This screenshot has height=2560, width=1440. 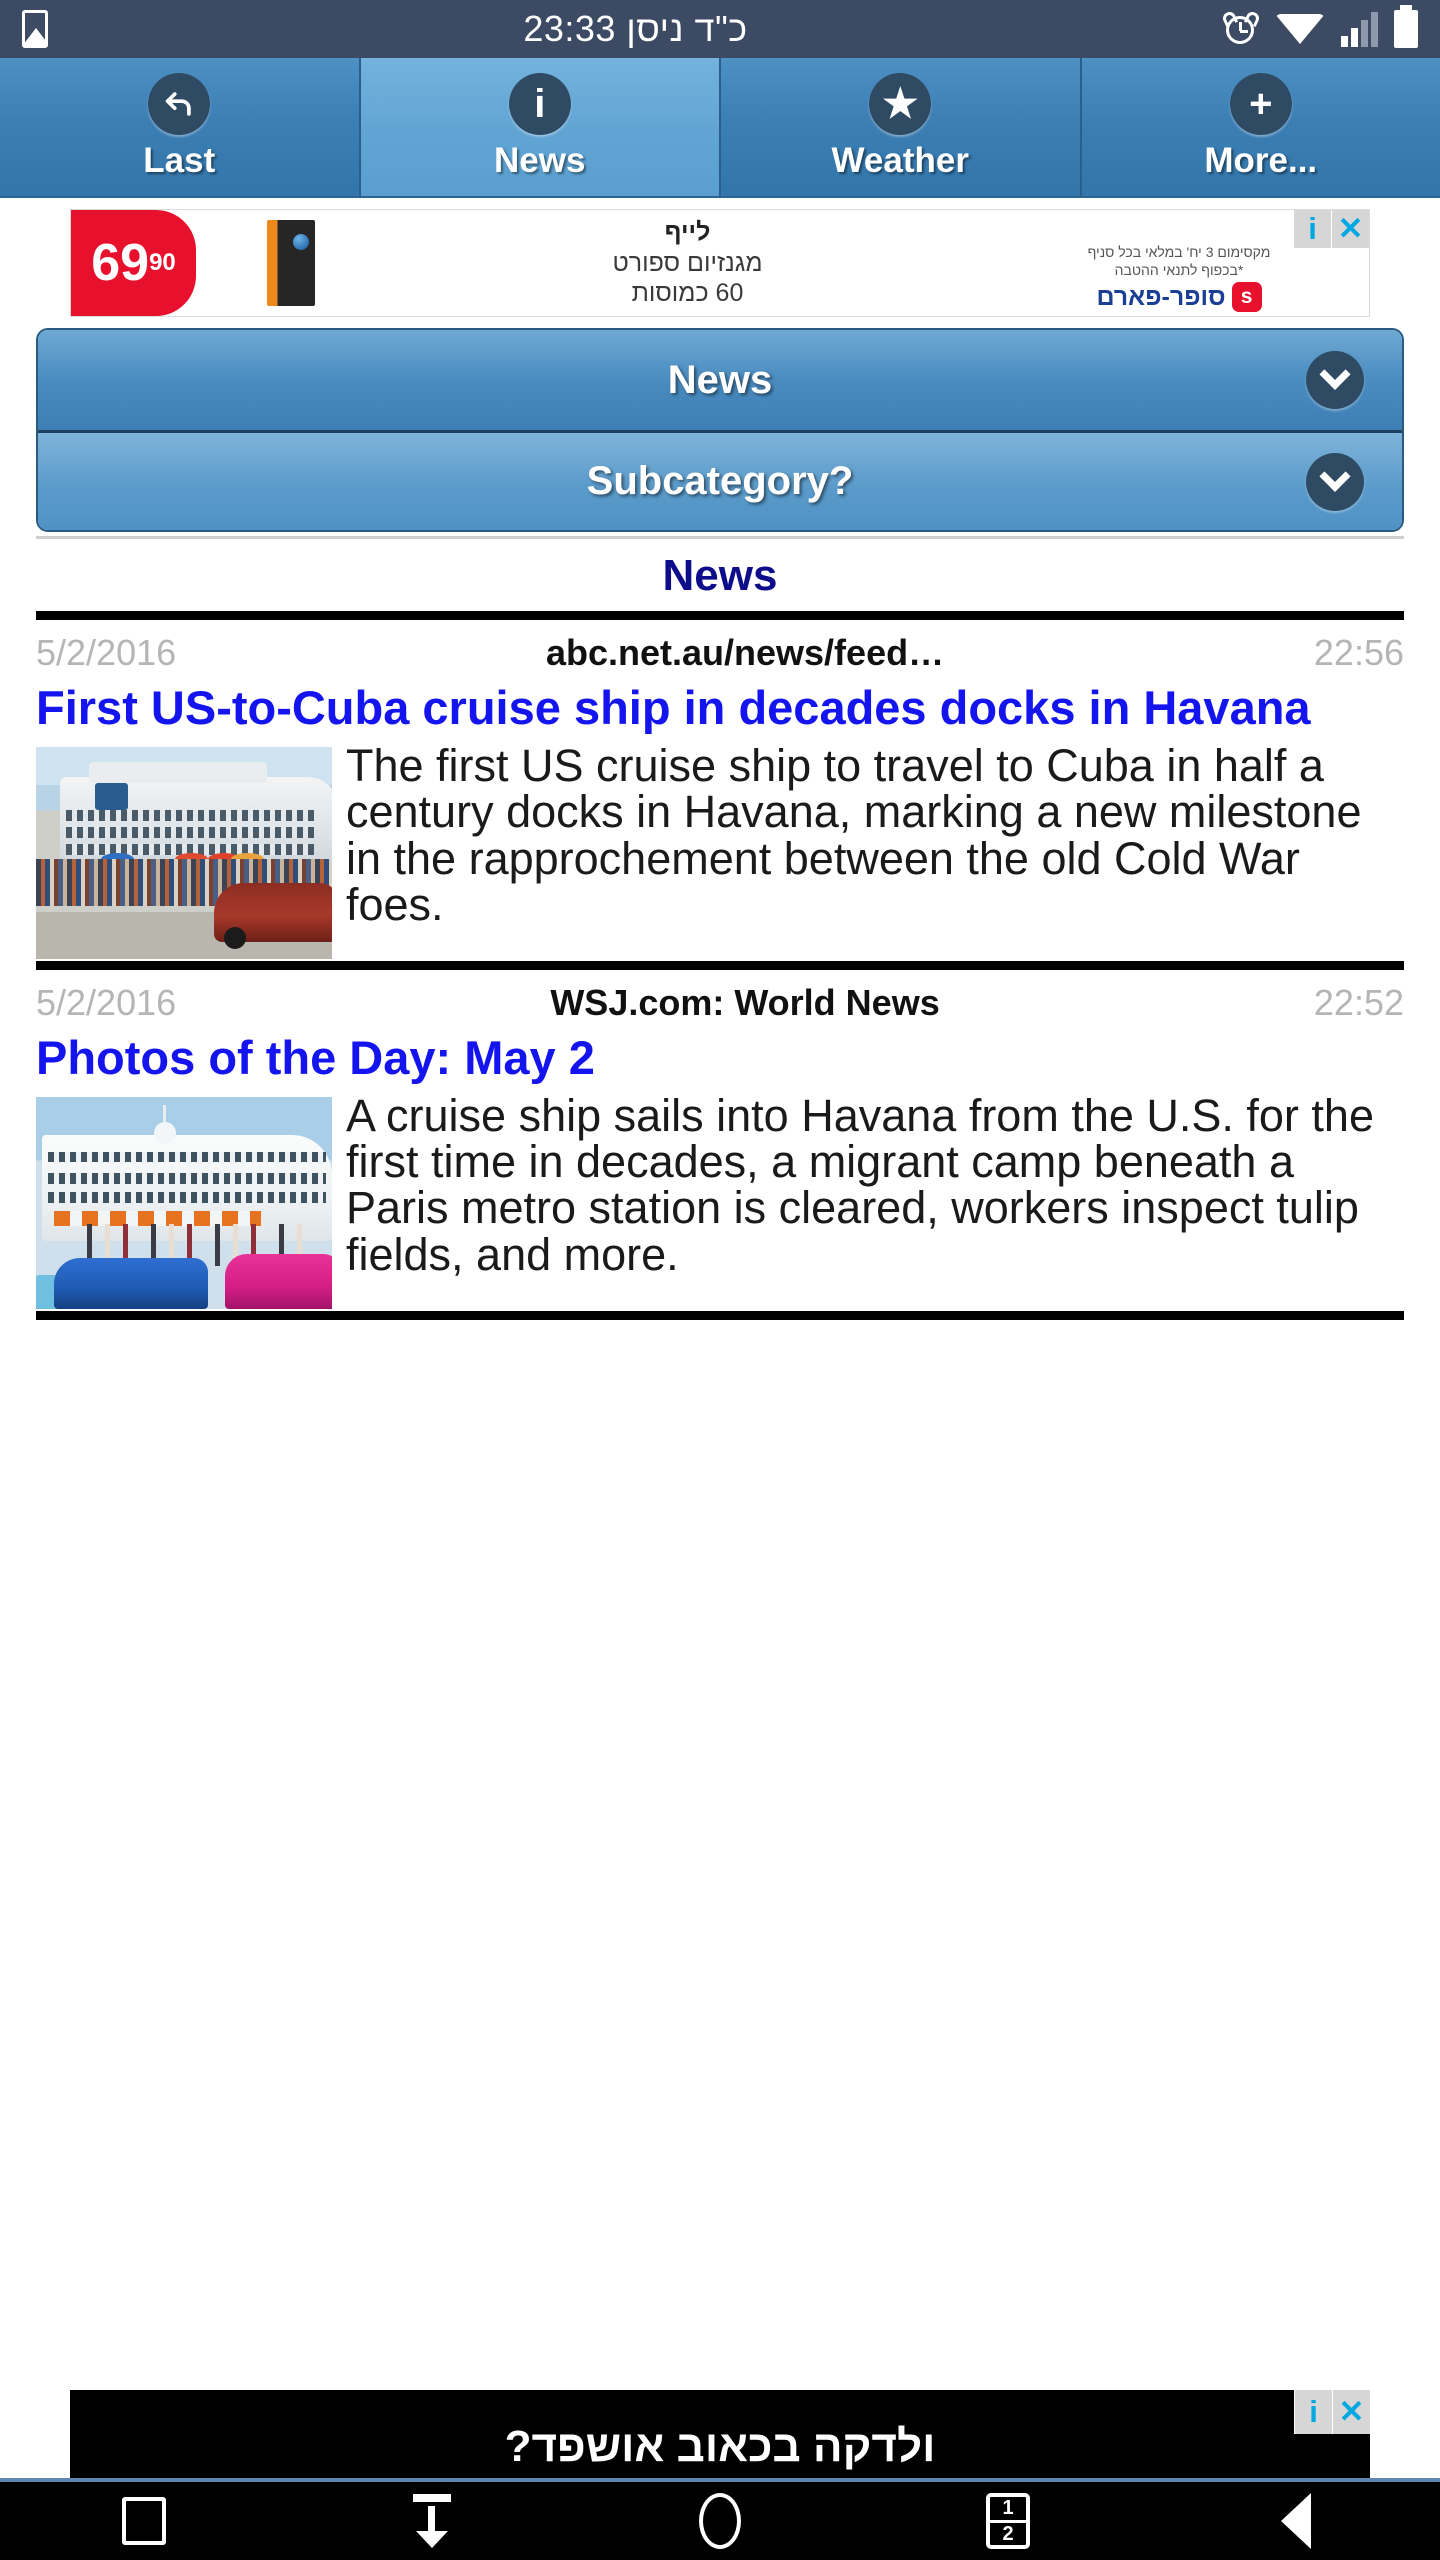 What do you see at coordinates (1179, 269) in the screenshot?
I see `ad-fine-line2: *בכפוף לתנאי ההטבה` at bounding box center [1179, 269].